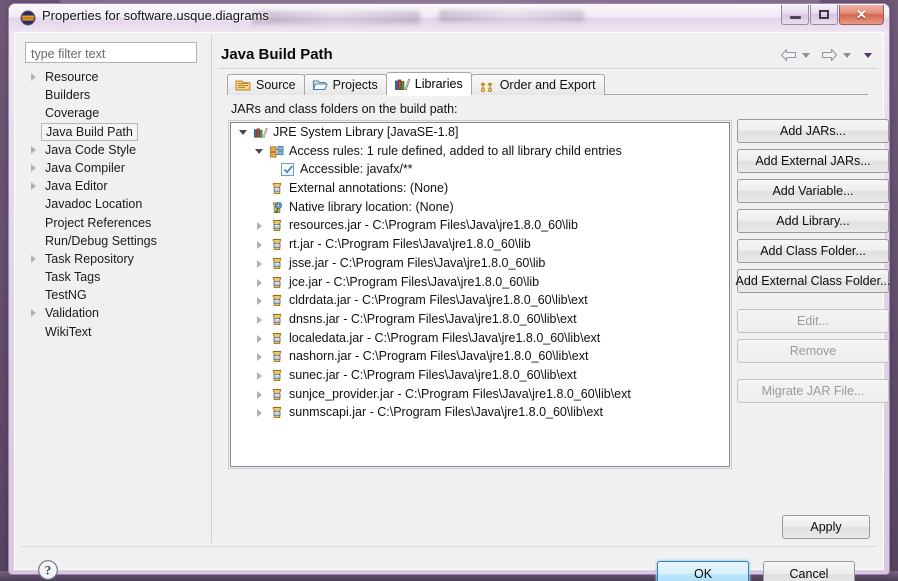 This screenshot has height=581, width=898. I want to click on sidebar-item-testng: TestNG, so click(114, 295).